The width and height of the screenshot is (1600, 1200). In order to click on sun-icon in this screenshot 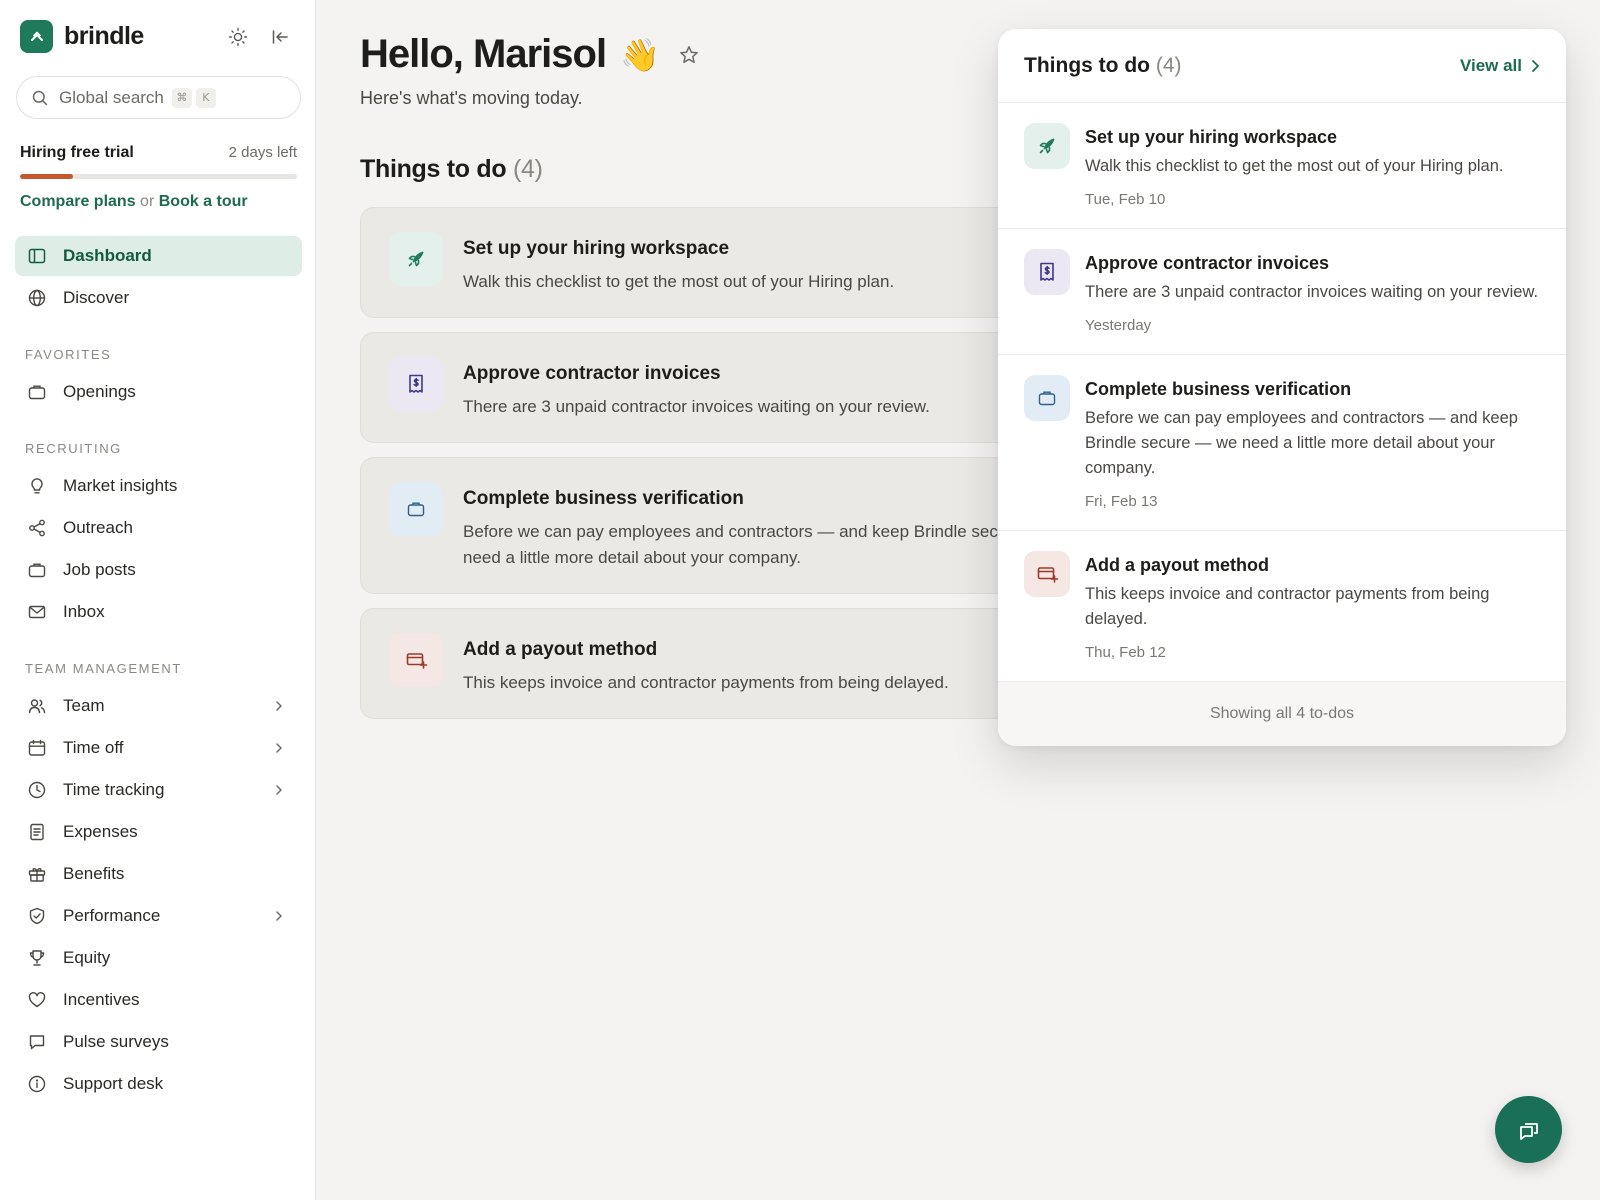, I will do `click(238, 37)`.